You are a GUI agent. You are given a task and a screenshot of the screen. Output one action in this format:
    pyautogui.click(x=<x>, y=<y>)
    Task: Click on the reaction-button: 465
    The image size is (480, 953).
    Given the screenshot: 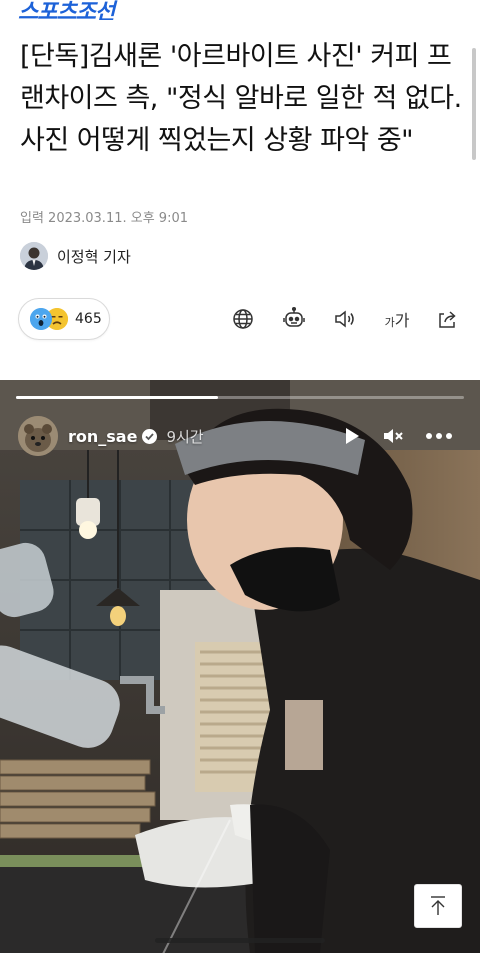 What is the action you would take?
    pyautogui.click(x=64, y=319)
    